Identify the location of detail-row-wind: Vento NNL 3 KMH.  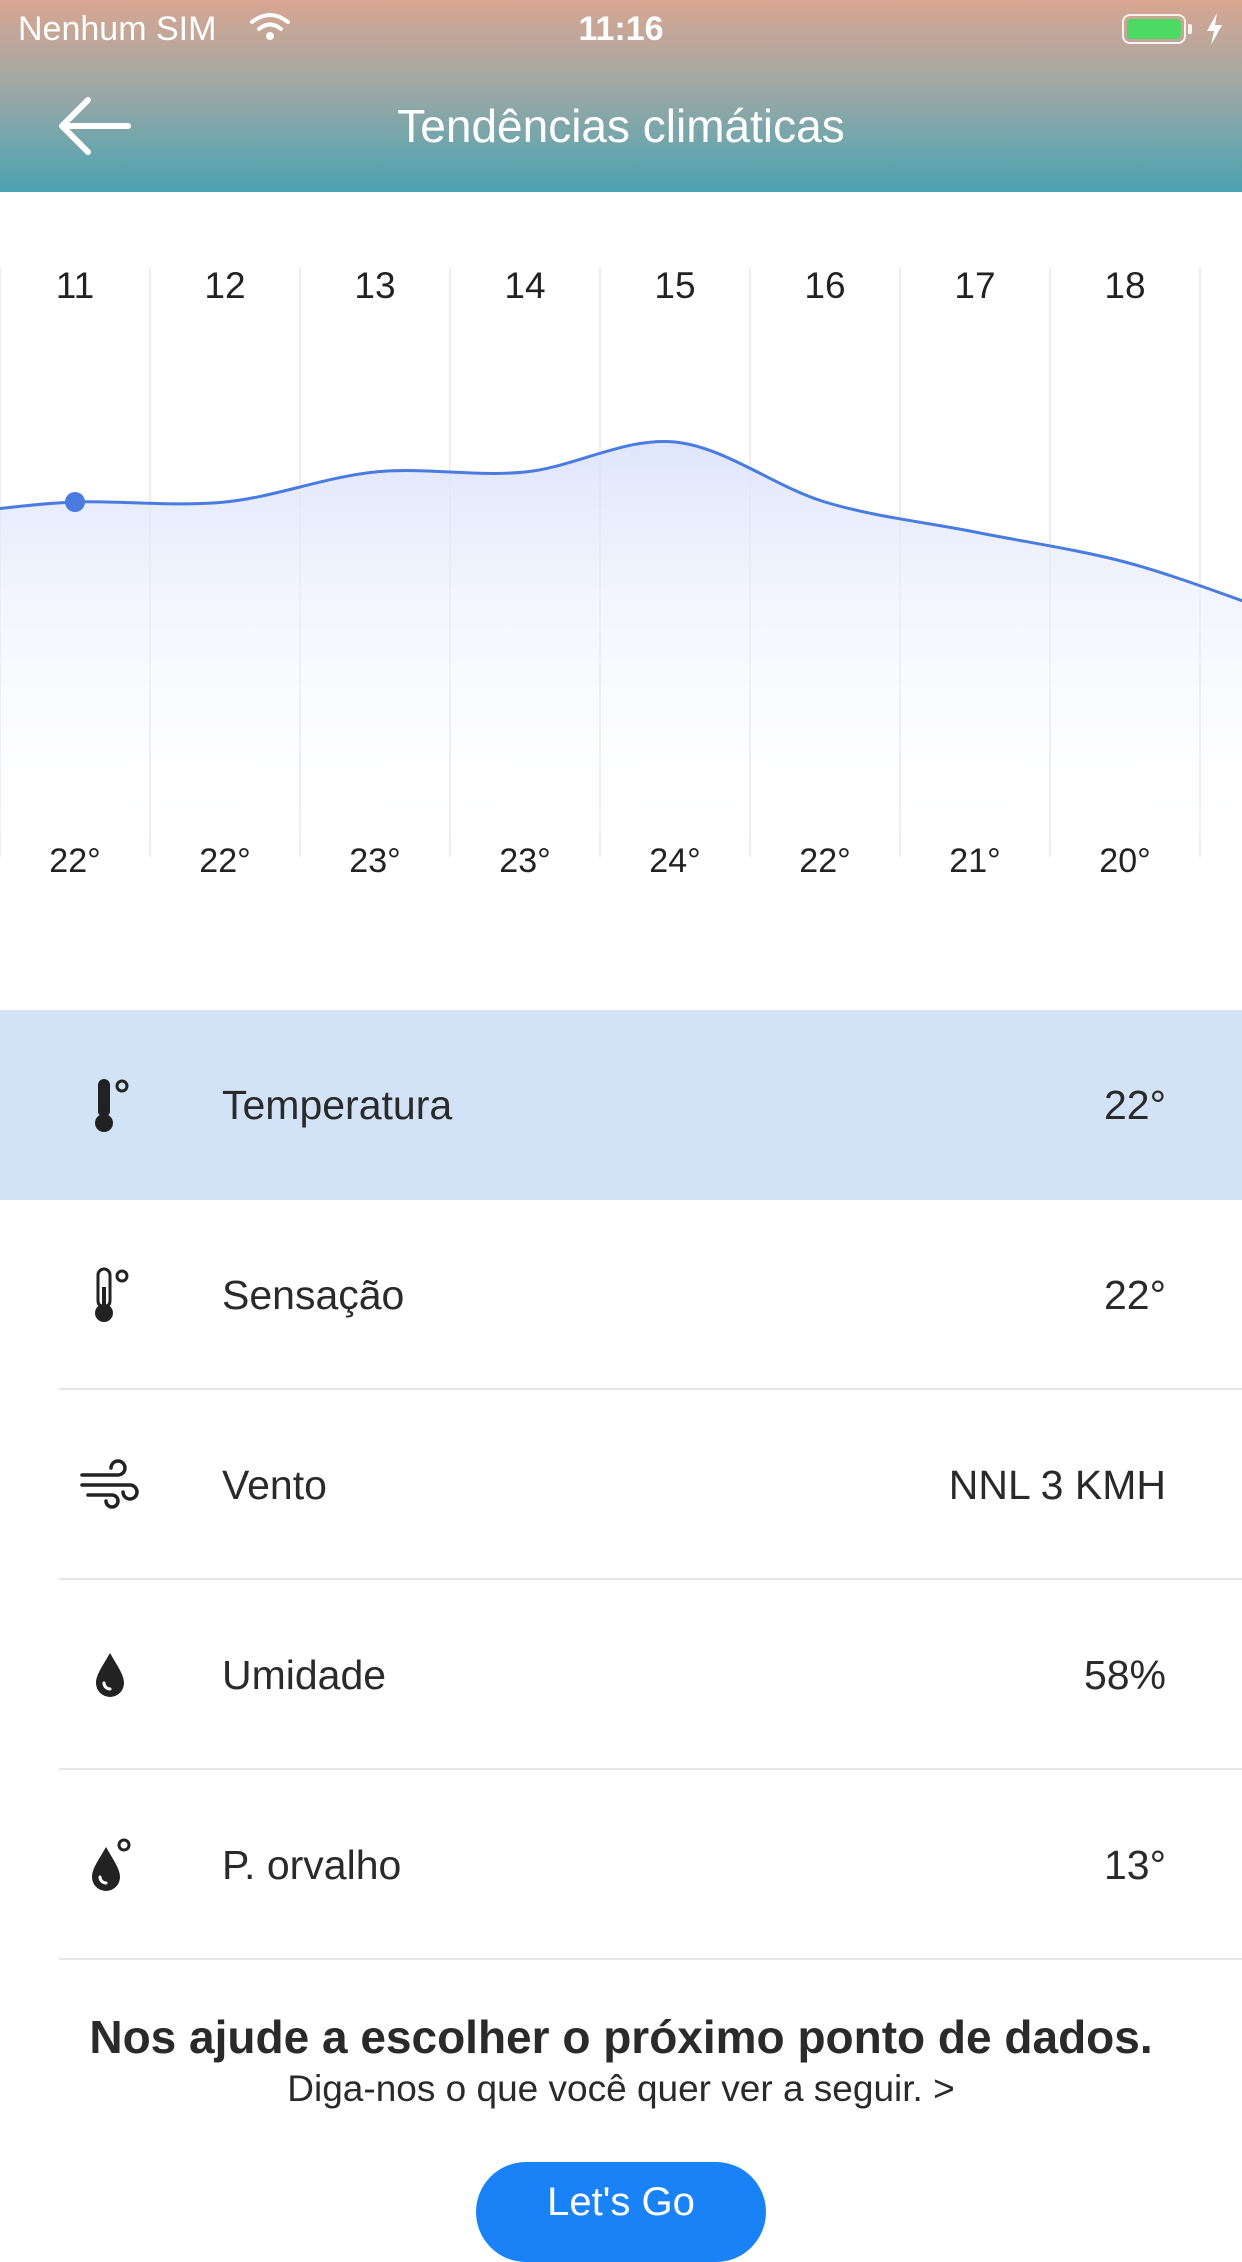
(621, 1485).